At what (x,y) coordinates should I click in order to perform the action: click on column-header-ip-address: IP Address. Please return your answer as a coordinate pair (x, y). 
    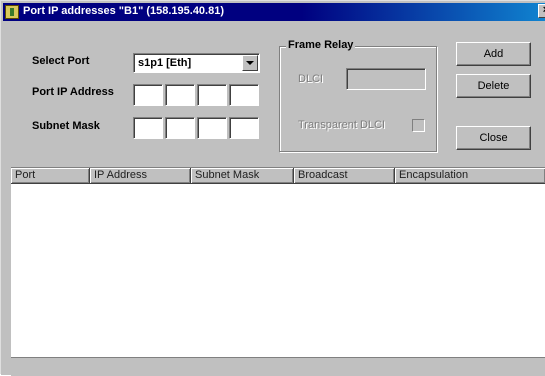
    Looking at the image, I should click on (140, 176).